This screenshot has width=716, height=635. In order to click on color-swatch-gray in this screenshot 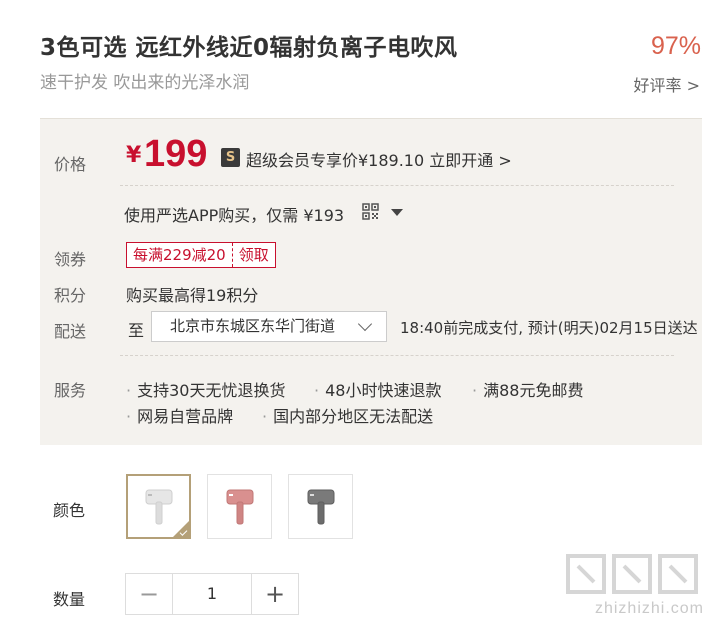, I will do `click(320, 506)`.